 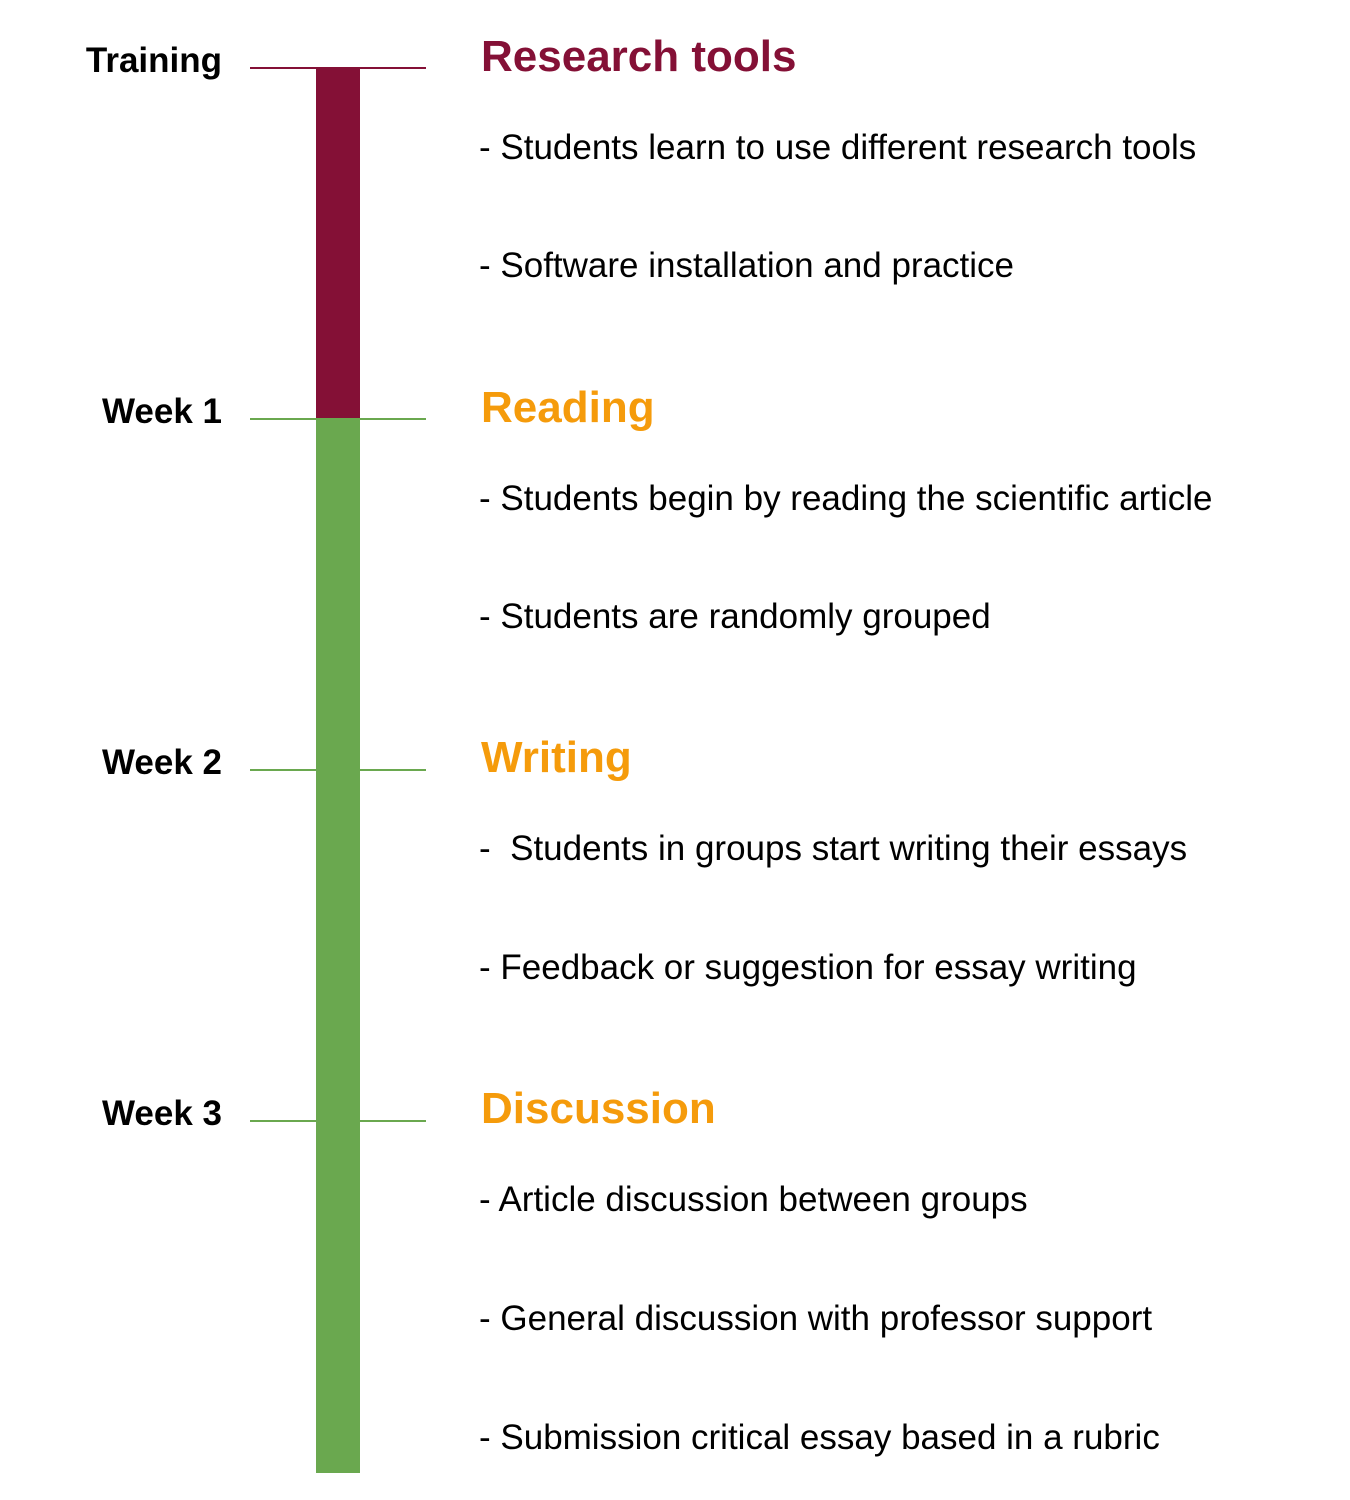 What do you see at coordinates (639, 56) in the screenshot?
I see `phase-title-research-tools: Research tools` at bounding box center [639, 56].